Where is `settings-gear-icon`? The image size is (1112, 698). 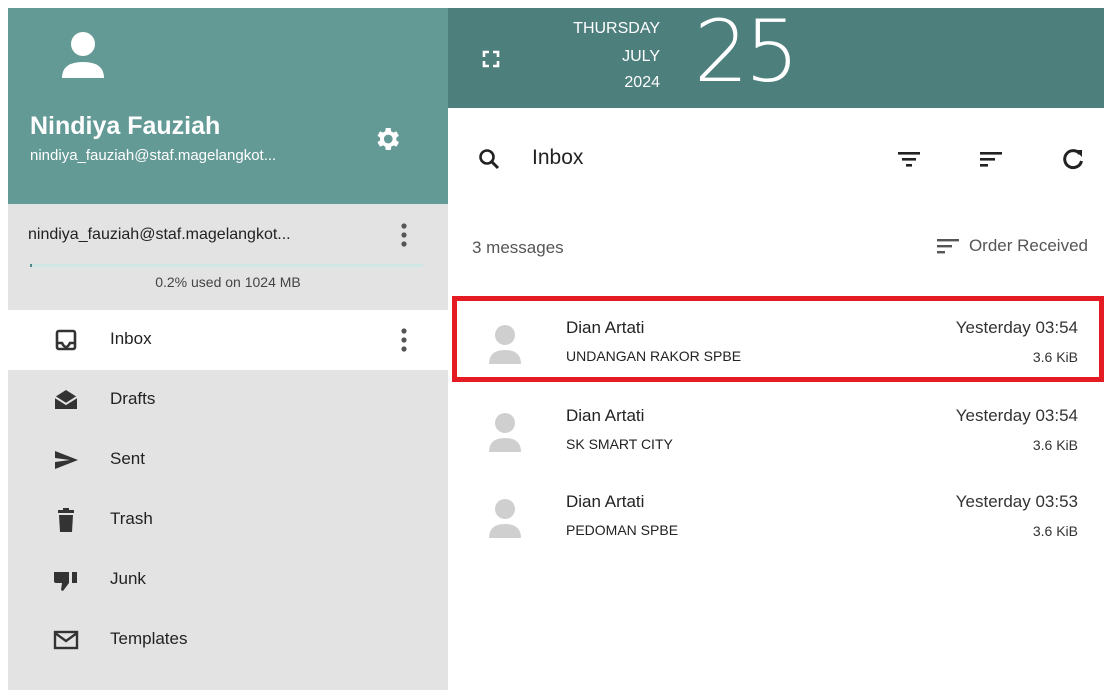 settings-gear-icon is located at coordinates (387, 139).